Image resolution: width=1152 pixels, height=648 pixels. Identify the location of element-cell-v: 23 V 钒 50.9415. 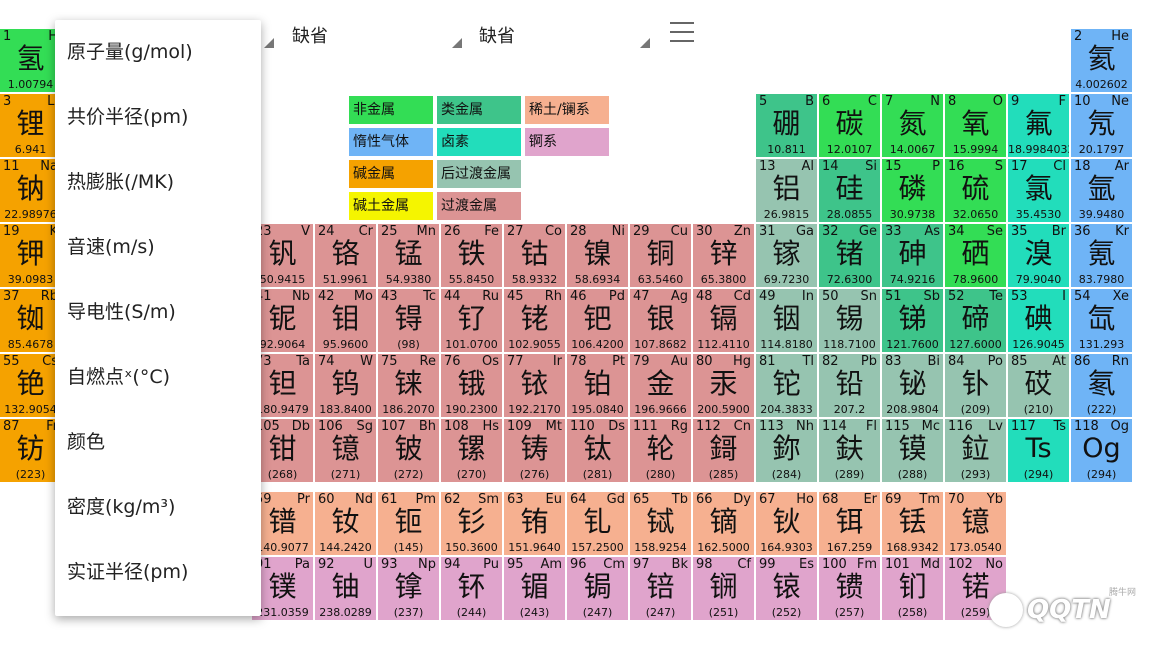
(283, 256).